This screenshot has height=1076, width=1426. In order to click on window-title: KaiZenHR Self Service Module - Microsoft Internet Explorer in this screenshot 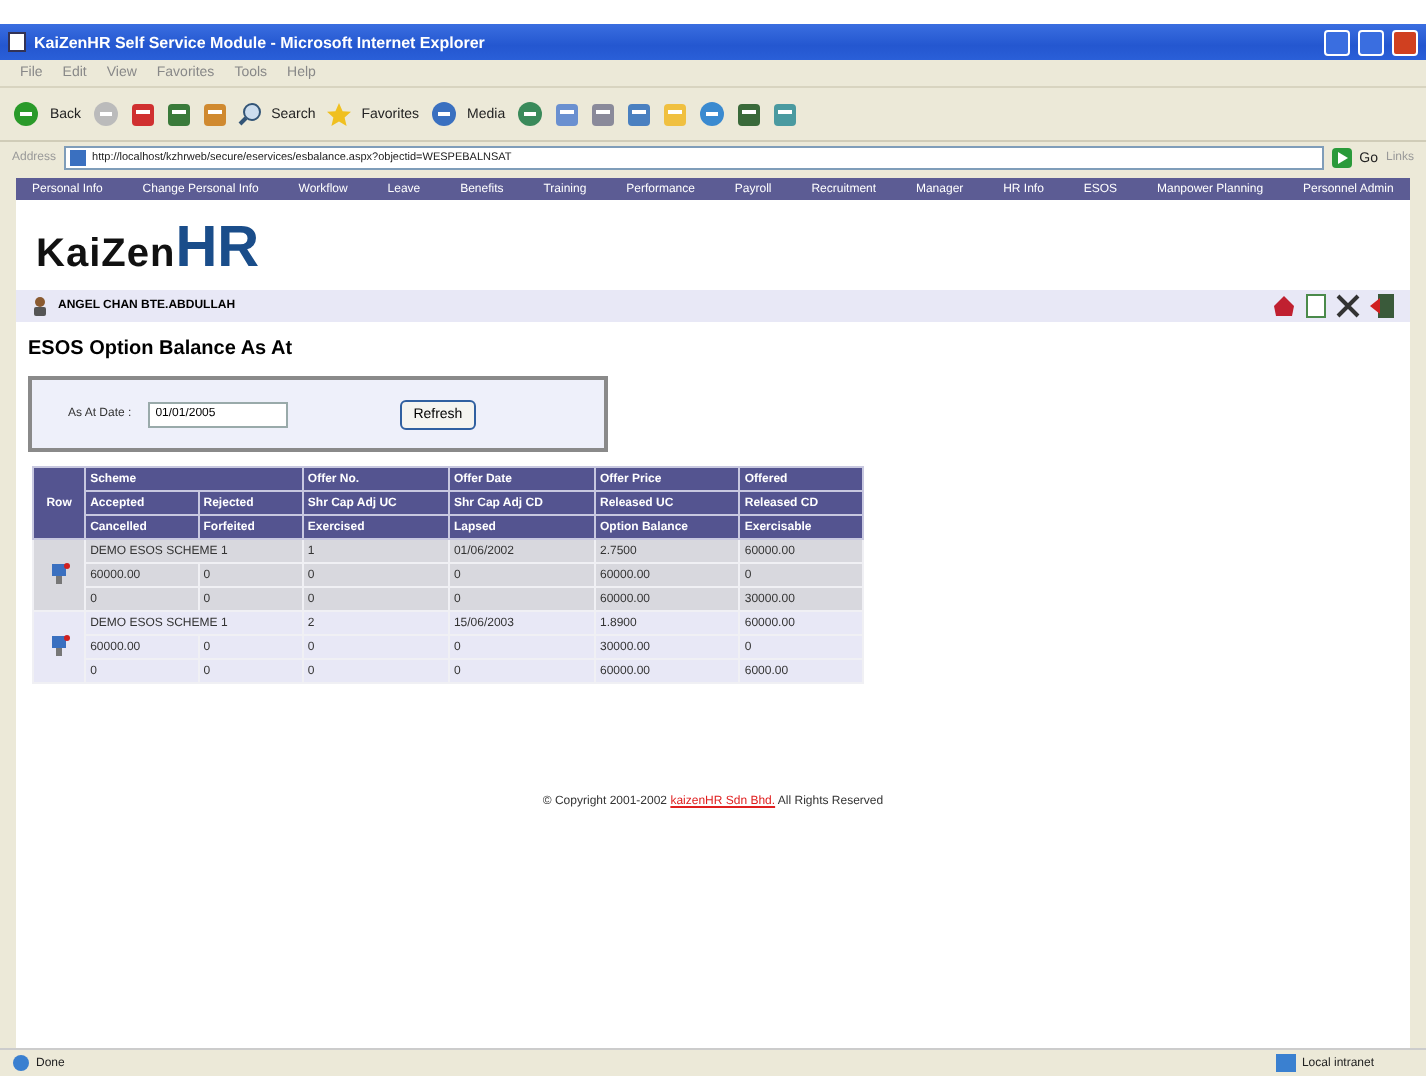, I will do `click(260, 42)`.